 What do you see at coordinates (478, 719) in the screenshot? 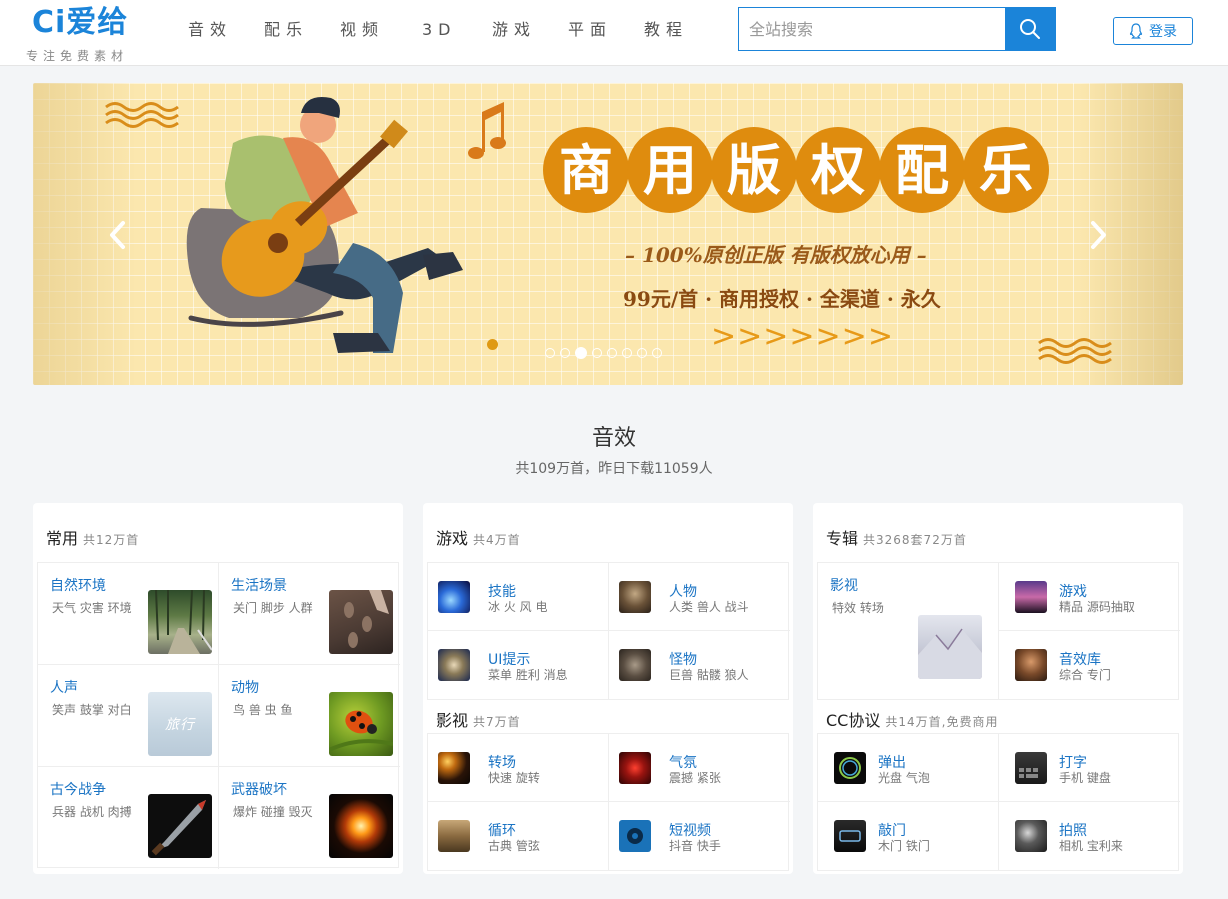
I see `card-header: 影视 共7万首` at bounding box center [478, 719].